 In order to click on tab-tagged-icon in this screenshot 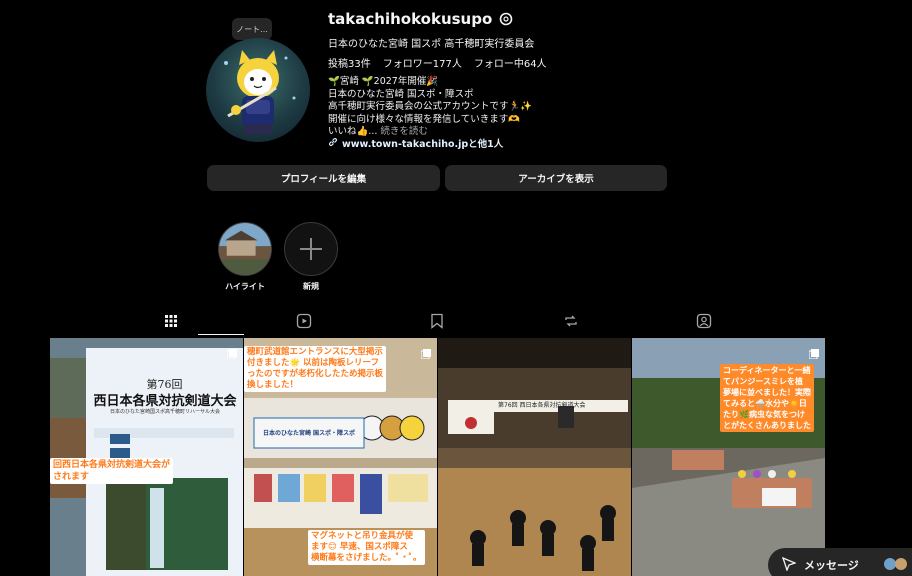, I will do `click(704, 321)`.